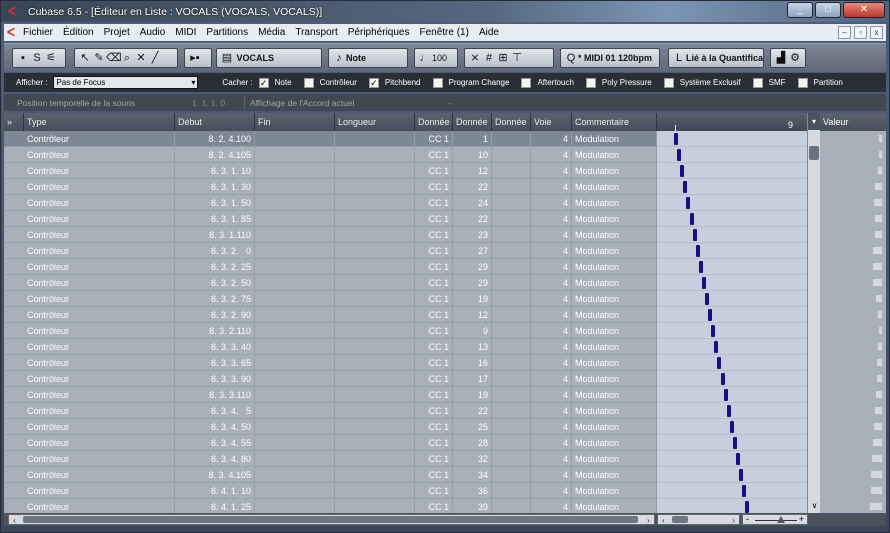 The width and height of the screenshot is (890, 533). What do you see at coordinates (227, 32) in the screenshot?
I see `menu-partitions: Partitions` at bounding box center [227, 32].